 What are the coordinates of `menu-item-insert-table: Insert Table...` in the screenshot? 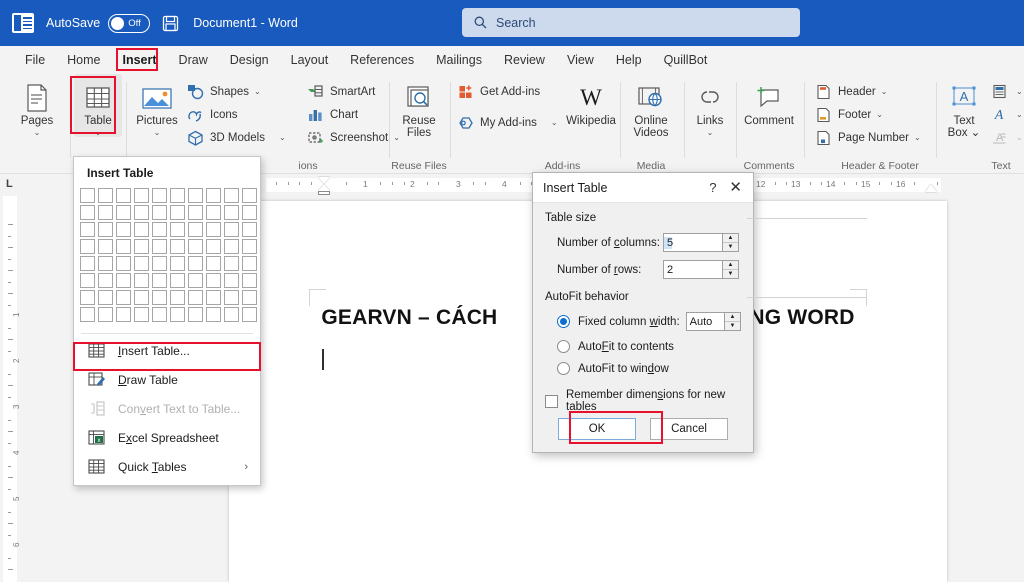 It's located at (167, 350).